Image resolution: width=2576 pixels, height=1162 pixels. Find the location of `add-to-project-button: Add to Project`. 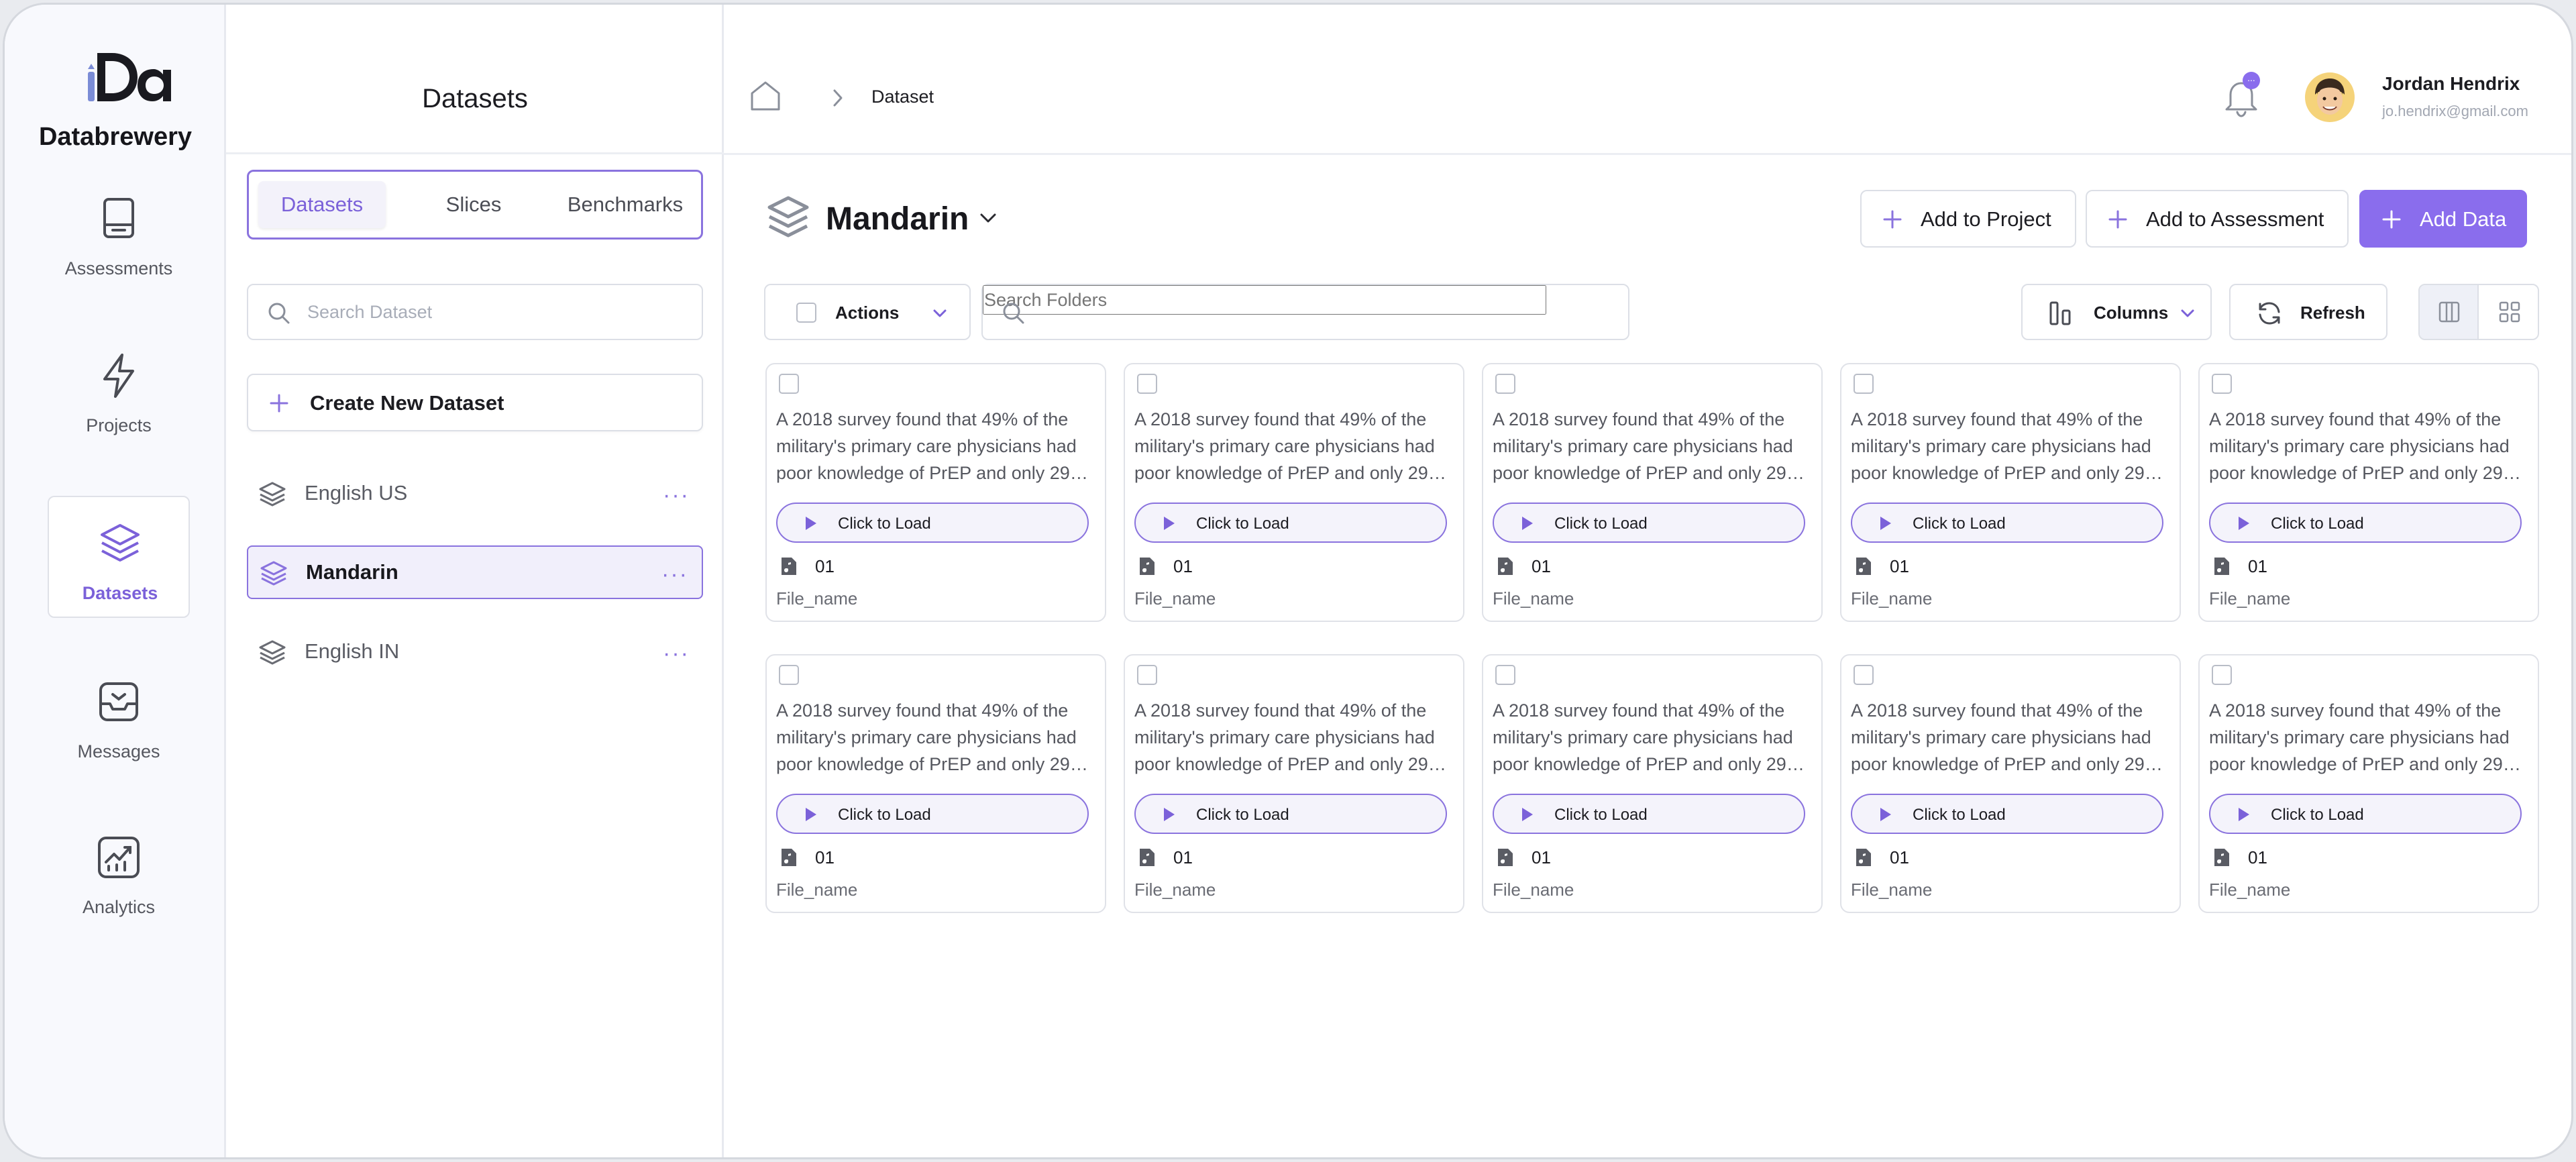

add-to-project-button: Add to Project is located at coordinates (1968, 219).